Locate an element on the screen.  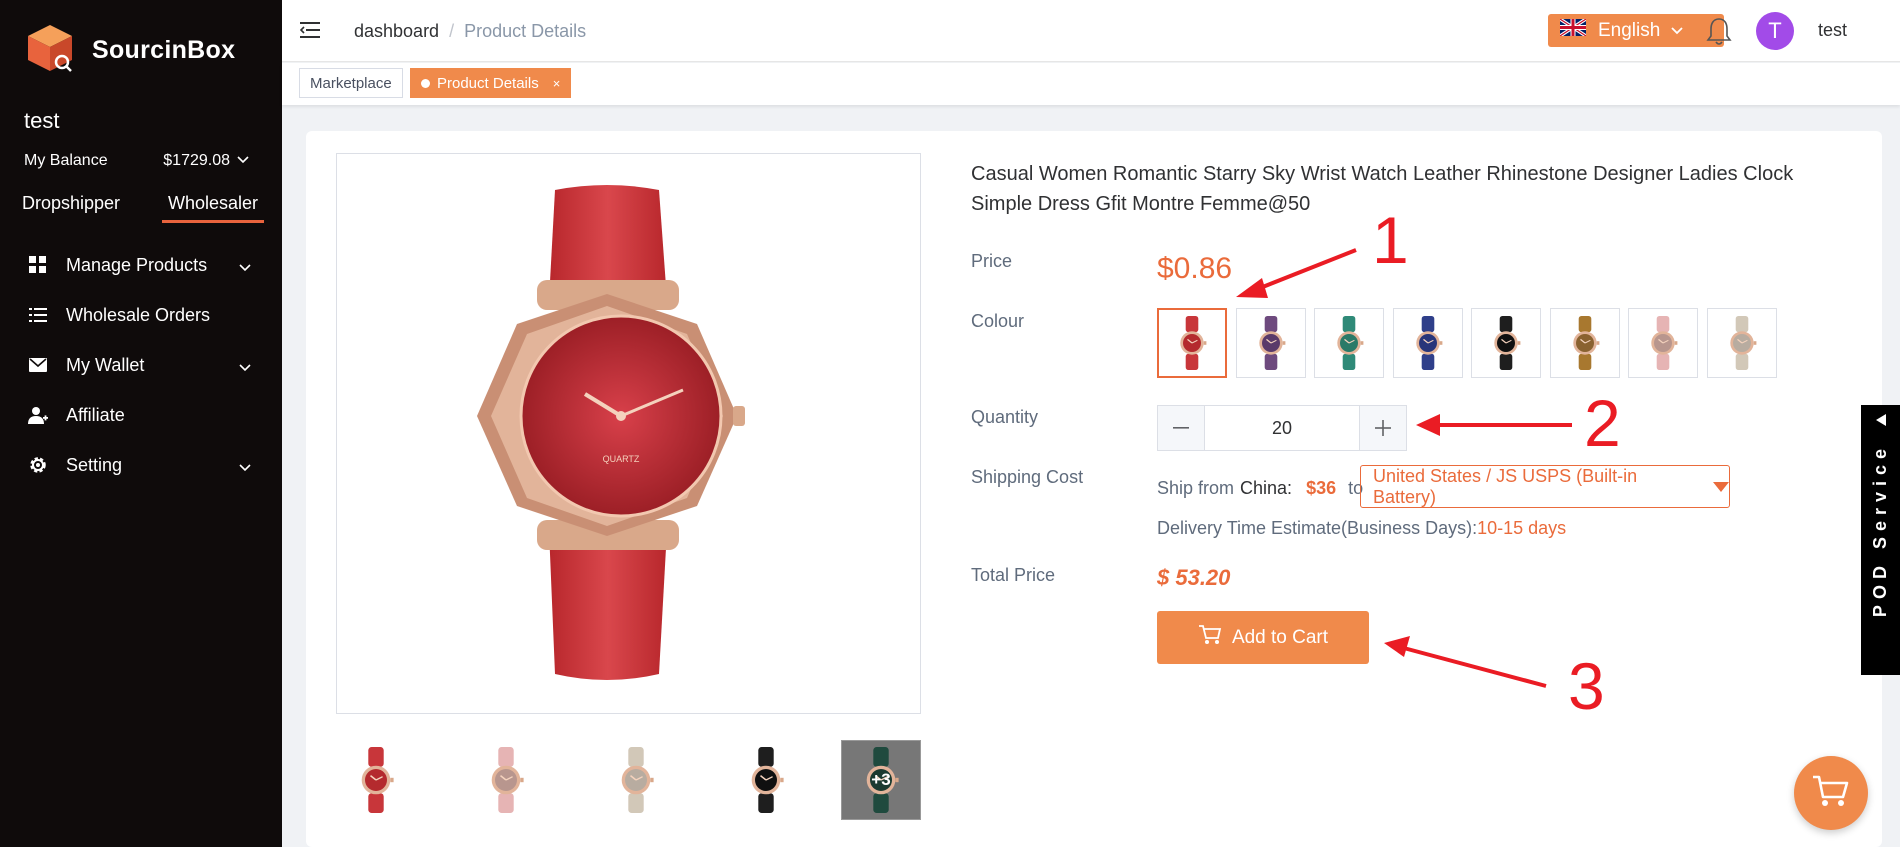
breadcrumb: dashboard / Product Details is located at coordinates (470, 31).